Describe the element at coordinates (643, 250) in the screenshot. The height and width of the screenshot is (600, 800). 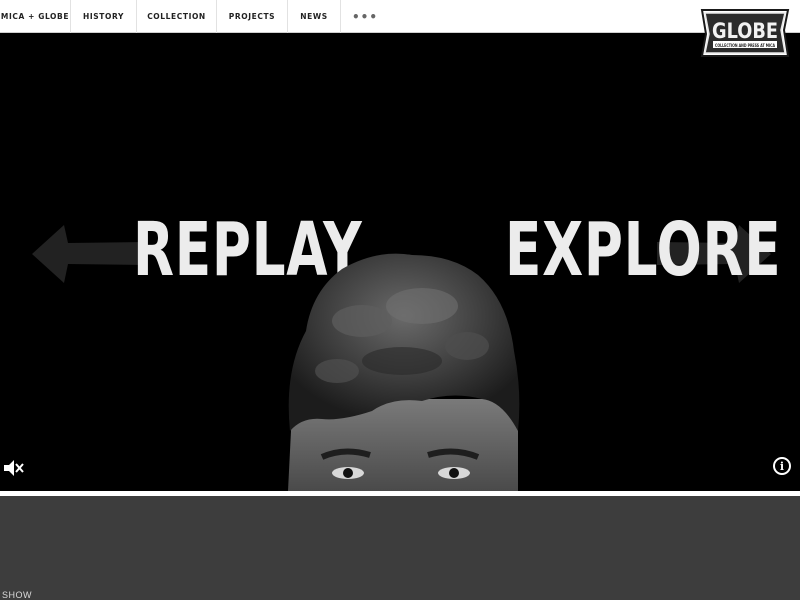
I see `explore-link: EXPLORE` at that location.